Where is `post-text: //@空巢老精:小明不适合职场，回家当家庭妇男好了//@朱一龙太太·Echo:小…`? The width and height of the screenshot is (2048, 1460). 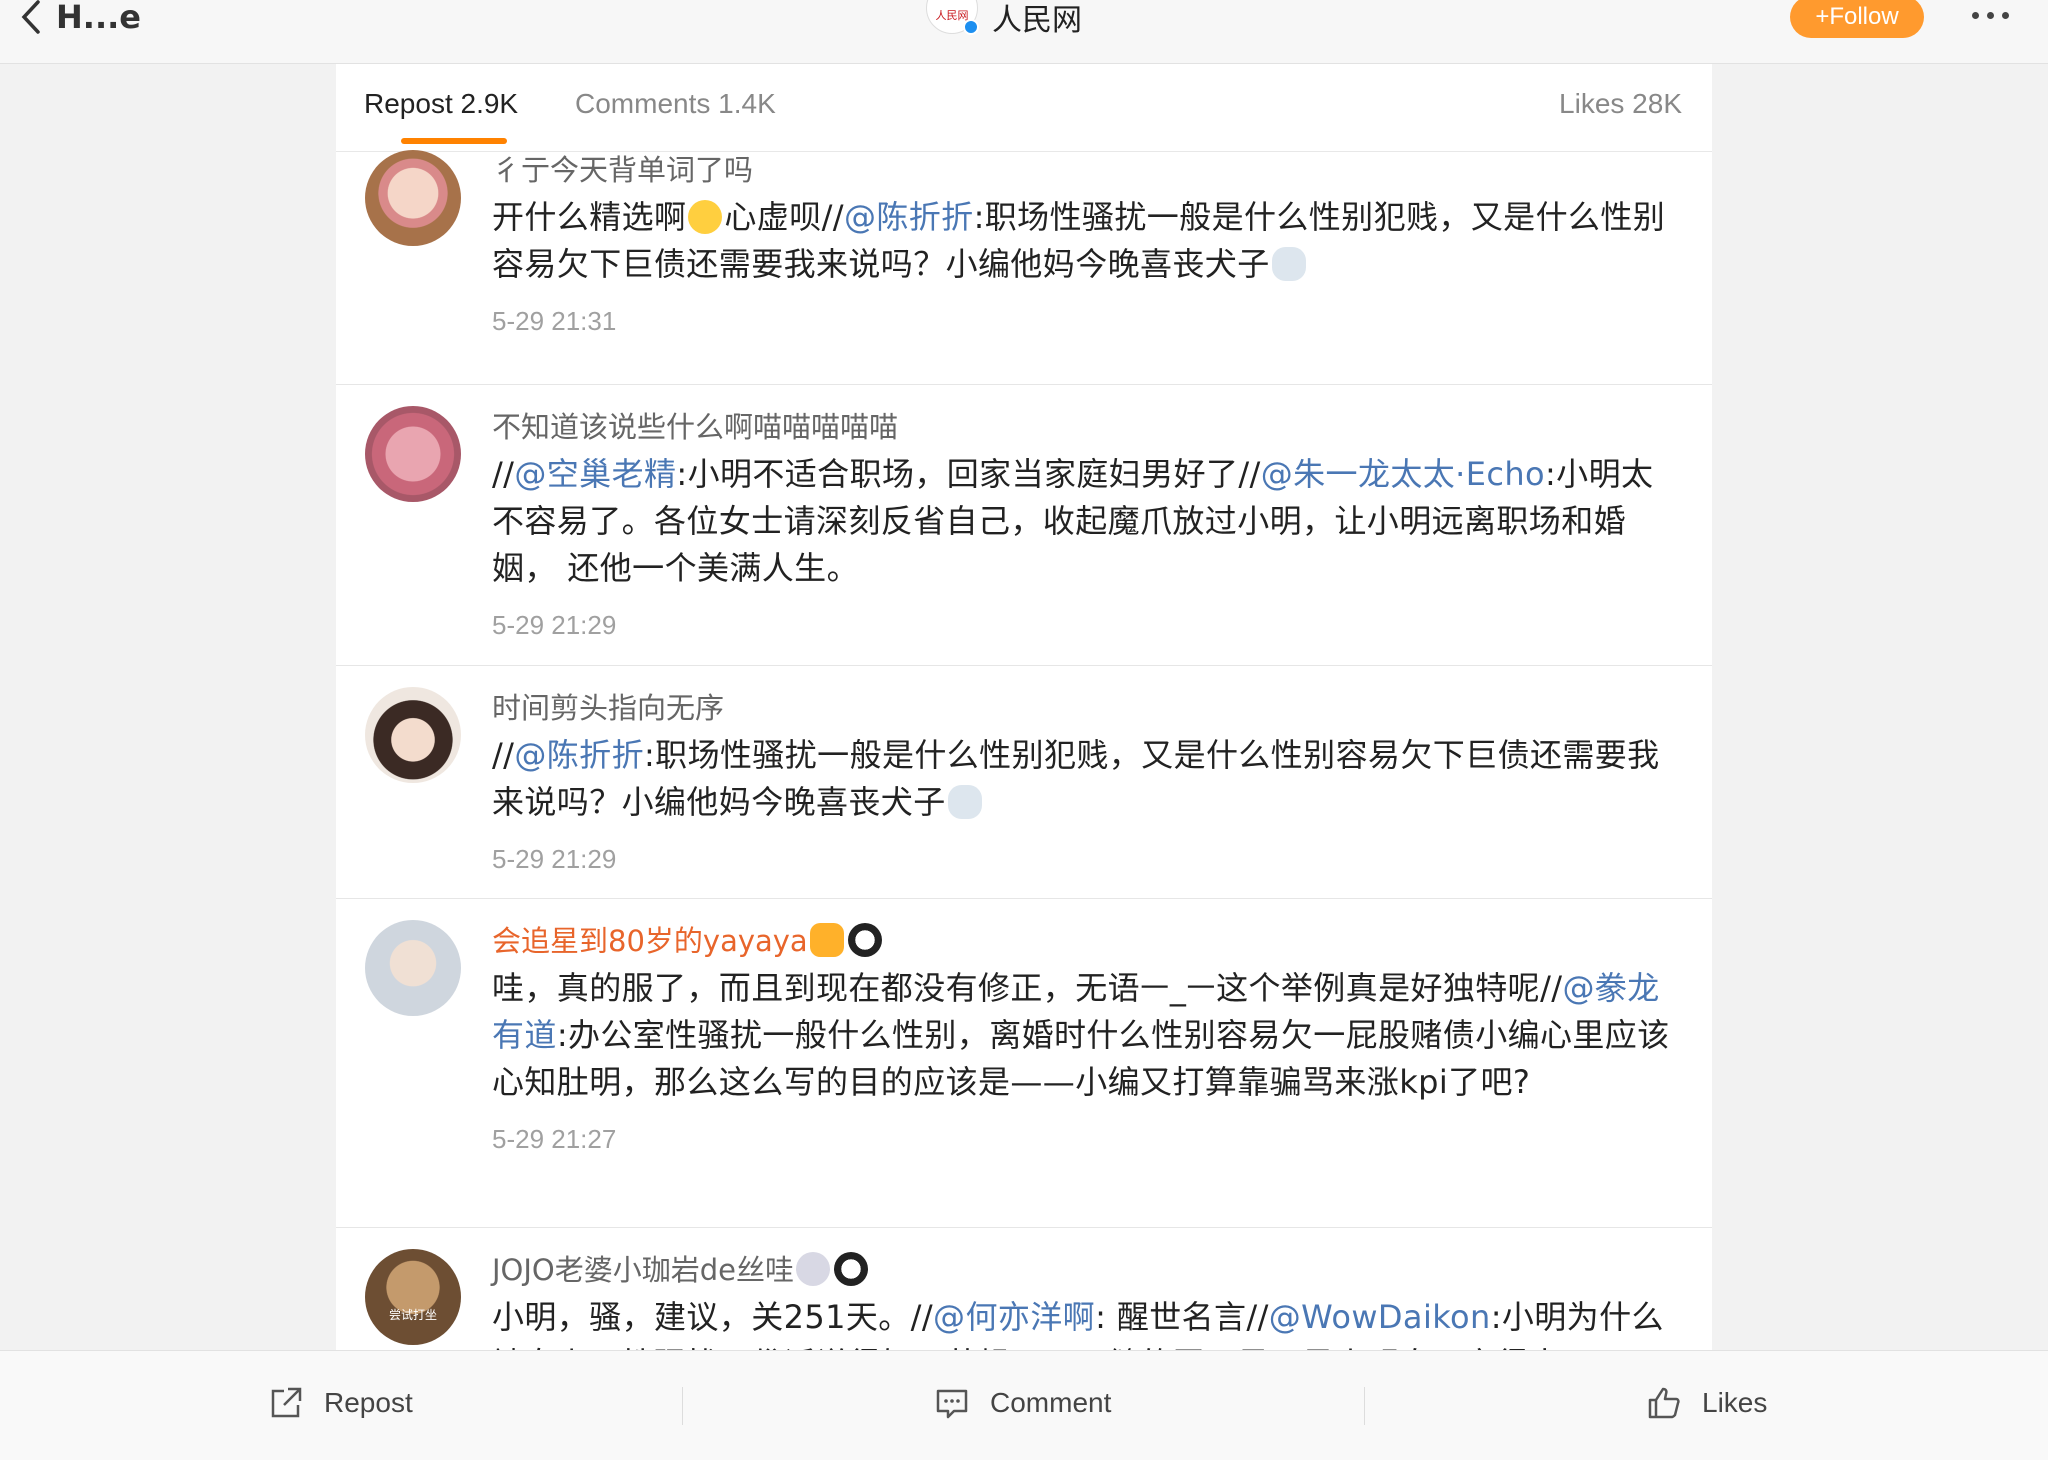 post-text: //@空巢老精:小明不适合职场，回家当家庭妇男好了//@朱一龙太太·Echo:小… is located at coordinates (1087, 521).